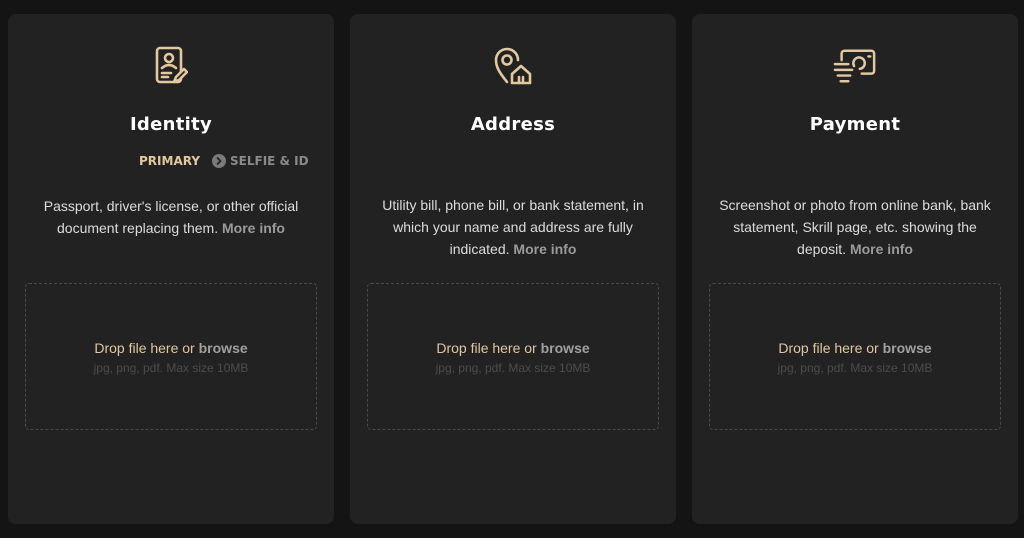  What do you see at coordinates (219, 161) in the screenshot?
I see `chevron-right-icon` at bounding box center [219, 161].